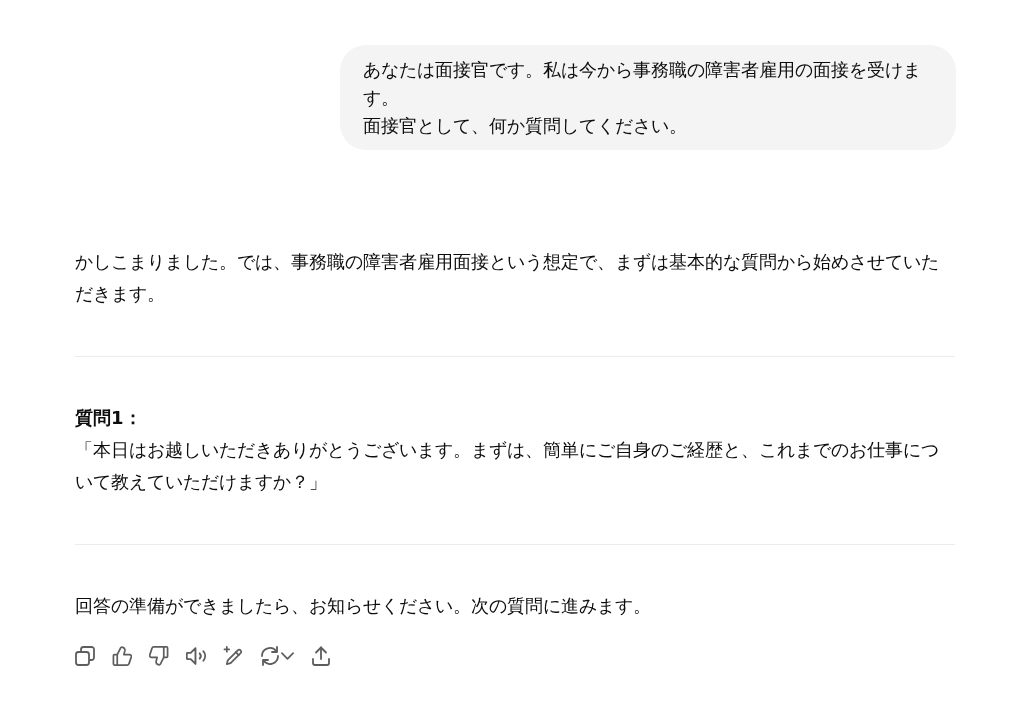 The image size is (1024, 712). I want to click on message-text: かしこまりました。では、事務職の障害者雇用面接という想定で、まずは基本的な質問から始めさせていただきます。, so click(507, 278).